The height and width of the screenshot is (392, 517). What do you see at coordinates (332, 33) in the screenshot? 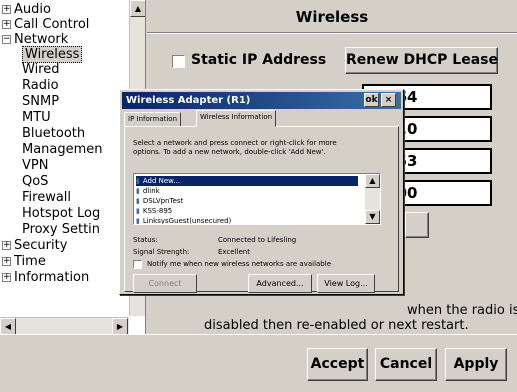
I see `title-divider` at bounding box center [332, 33].